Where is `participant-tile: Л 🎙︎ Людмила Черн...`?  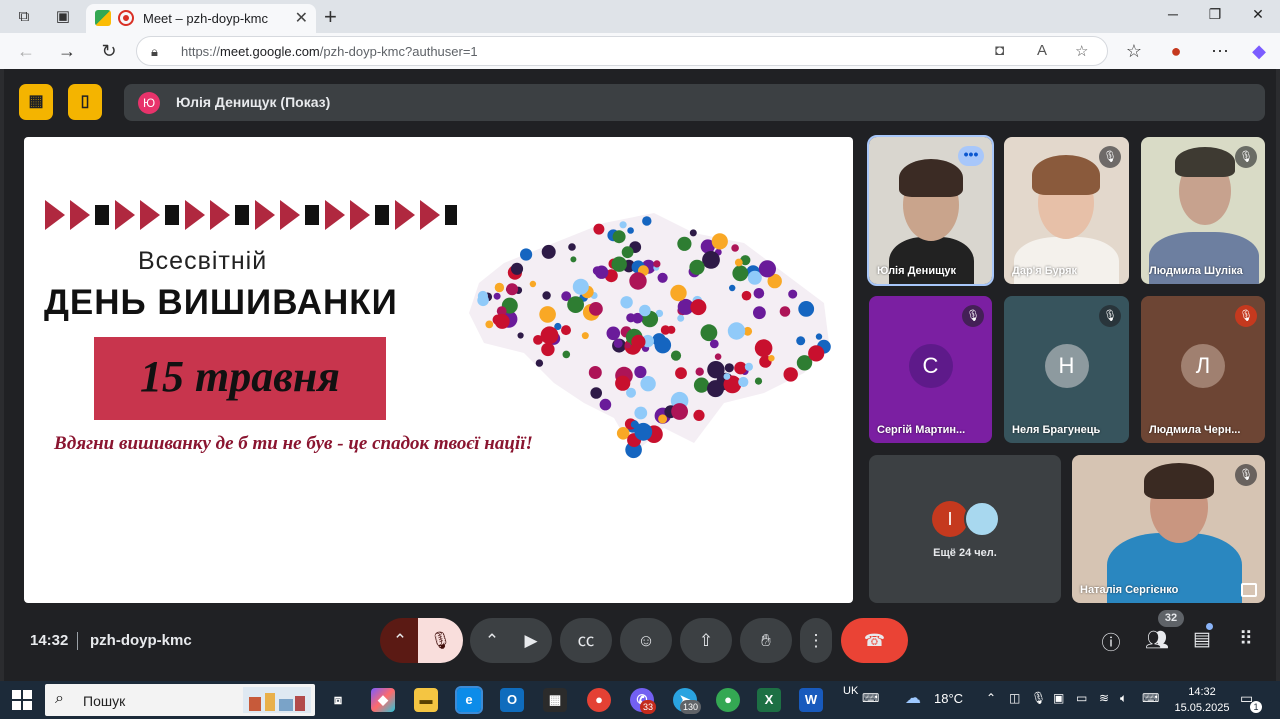 participant-tile: Л 🎙︎ Людмила Черн... is located at coordinates (1203, 369).